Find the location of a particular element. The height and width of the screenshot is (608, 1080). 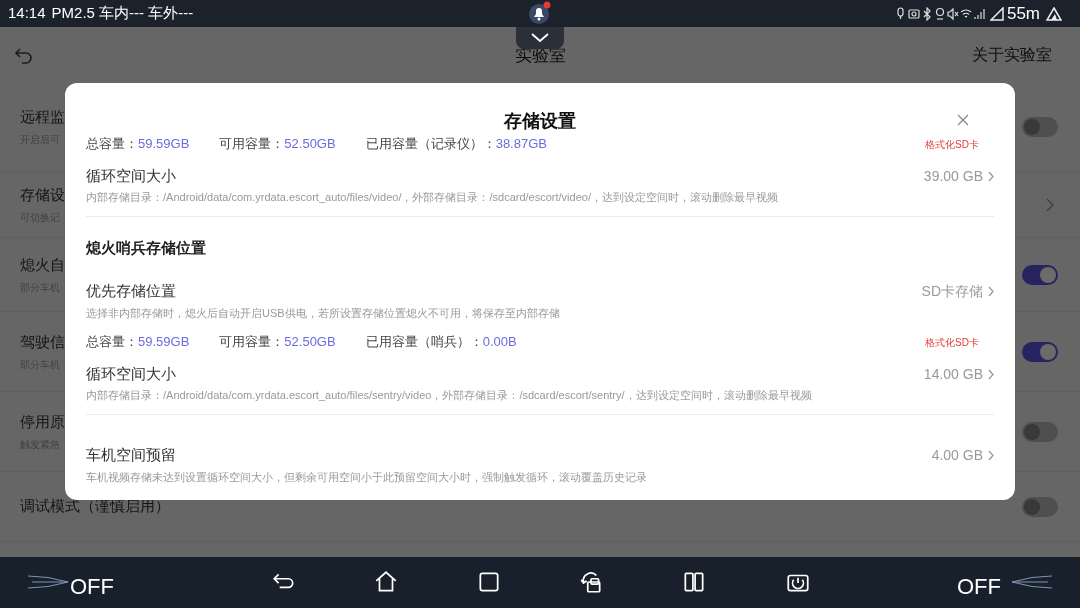

setting-description: 车机视频存储未达到设置循环空间大小，但剩余可用空间小于此预留空间大小时，强制触发循环，滚动覆盖历史记录 is located at coordinates (367, 477).